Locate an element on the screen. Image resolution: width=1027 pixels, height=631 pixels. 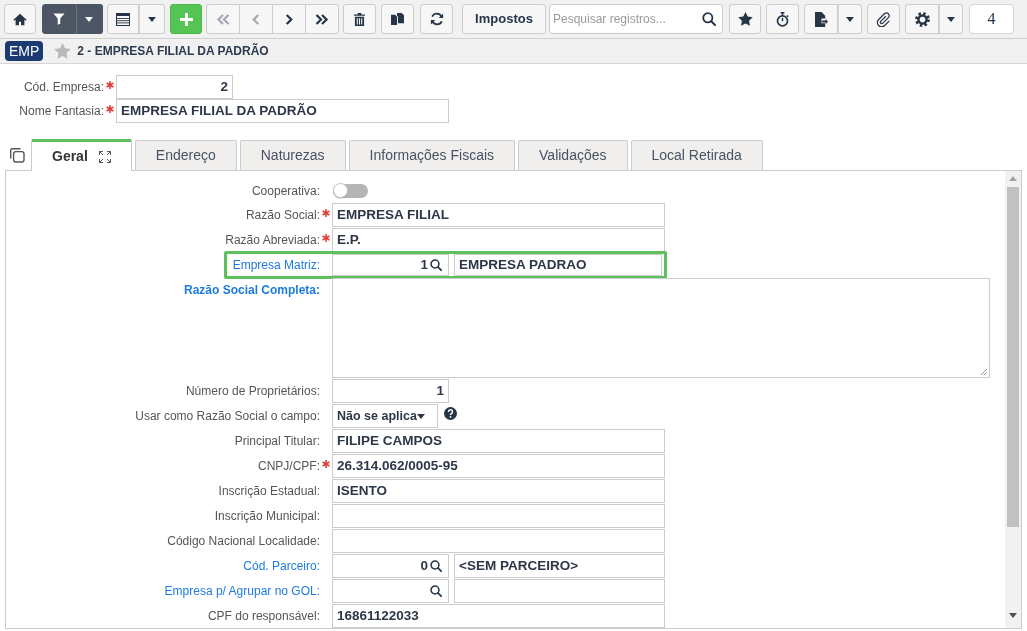
field-label: Usar como Razão Social o campo: is located at coordinates (227, 416).